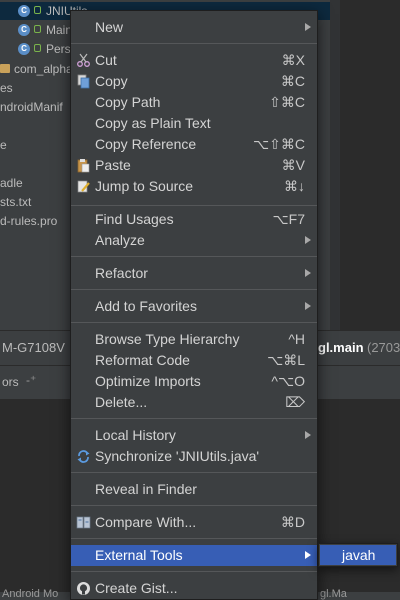  Describe the element at coordinates (146, 144) in the screenshot. I see `menu-item-label: Copy Reference` at that location.